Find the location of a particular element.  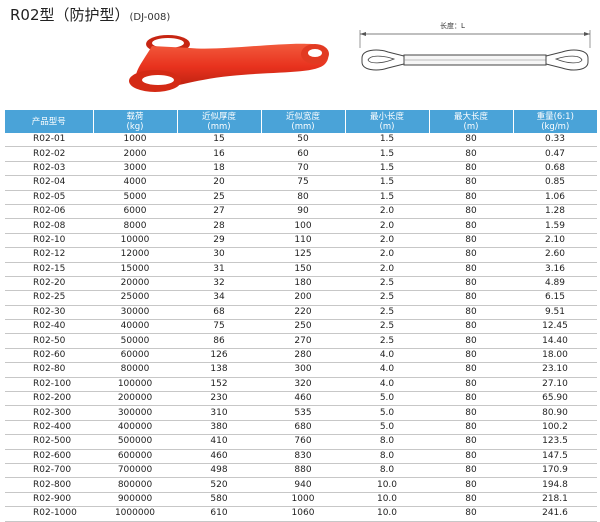

cell-width: 250 is located at coordinates (303, 327).